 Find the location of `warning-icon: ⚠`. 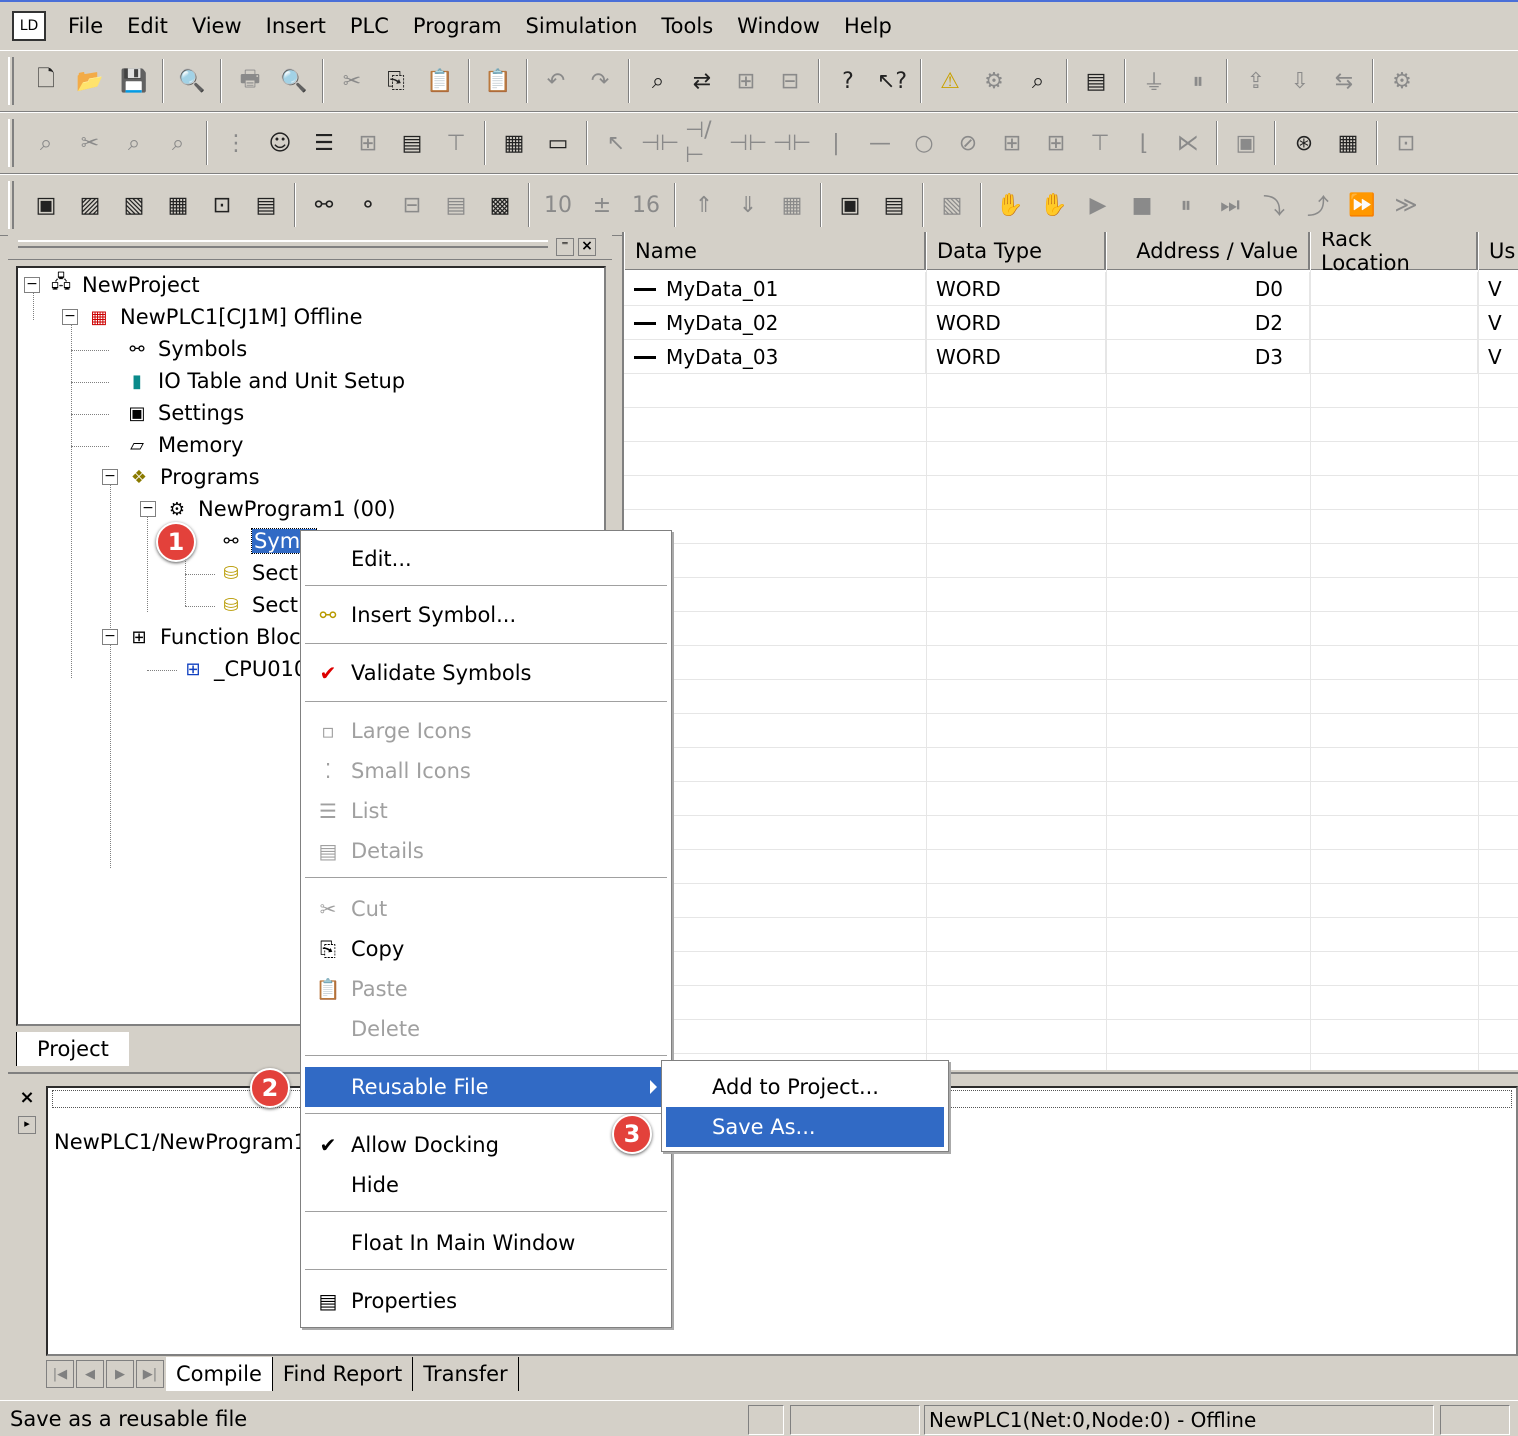

warning-icon: ⚠ is located at coordinates (950, 81).